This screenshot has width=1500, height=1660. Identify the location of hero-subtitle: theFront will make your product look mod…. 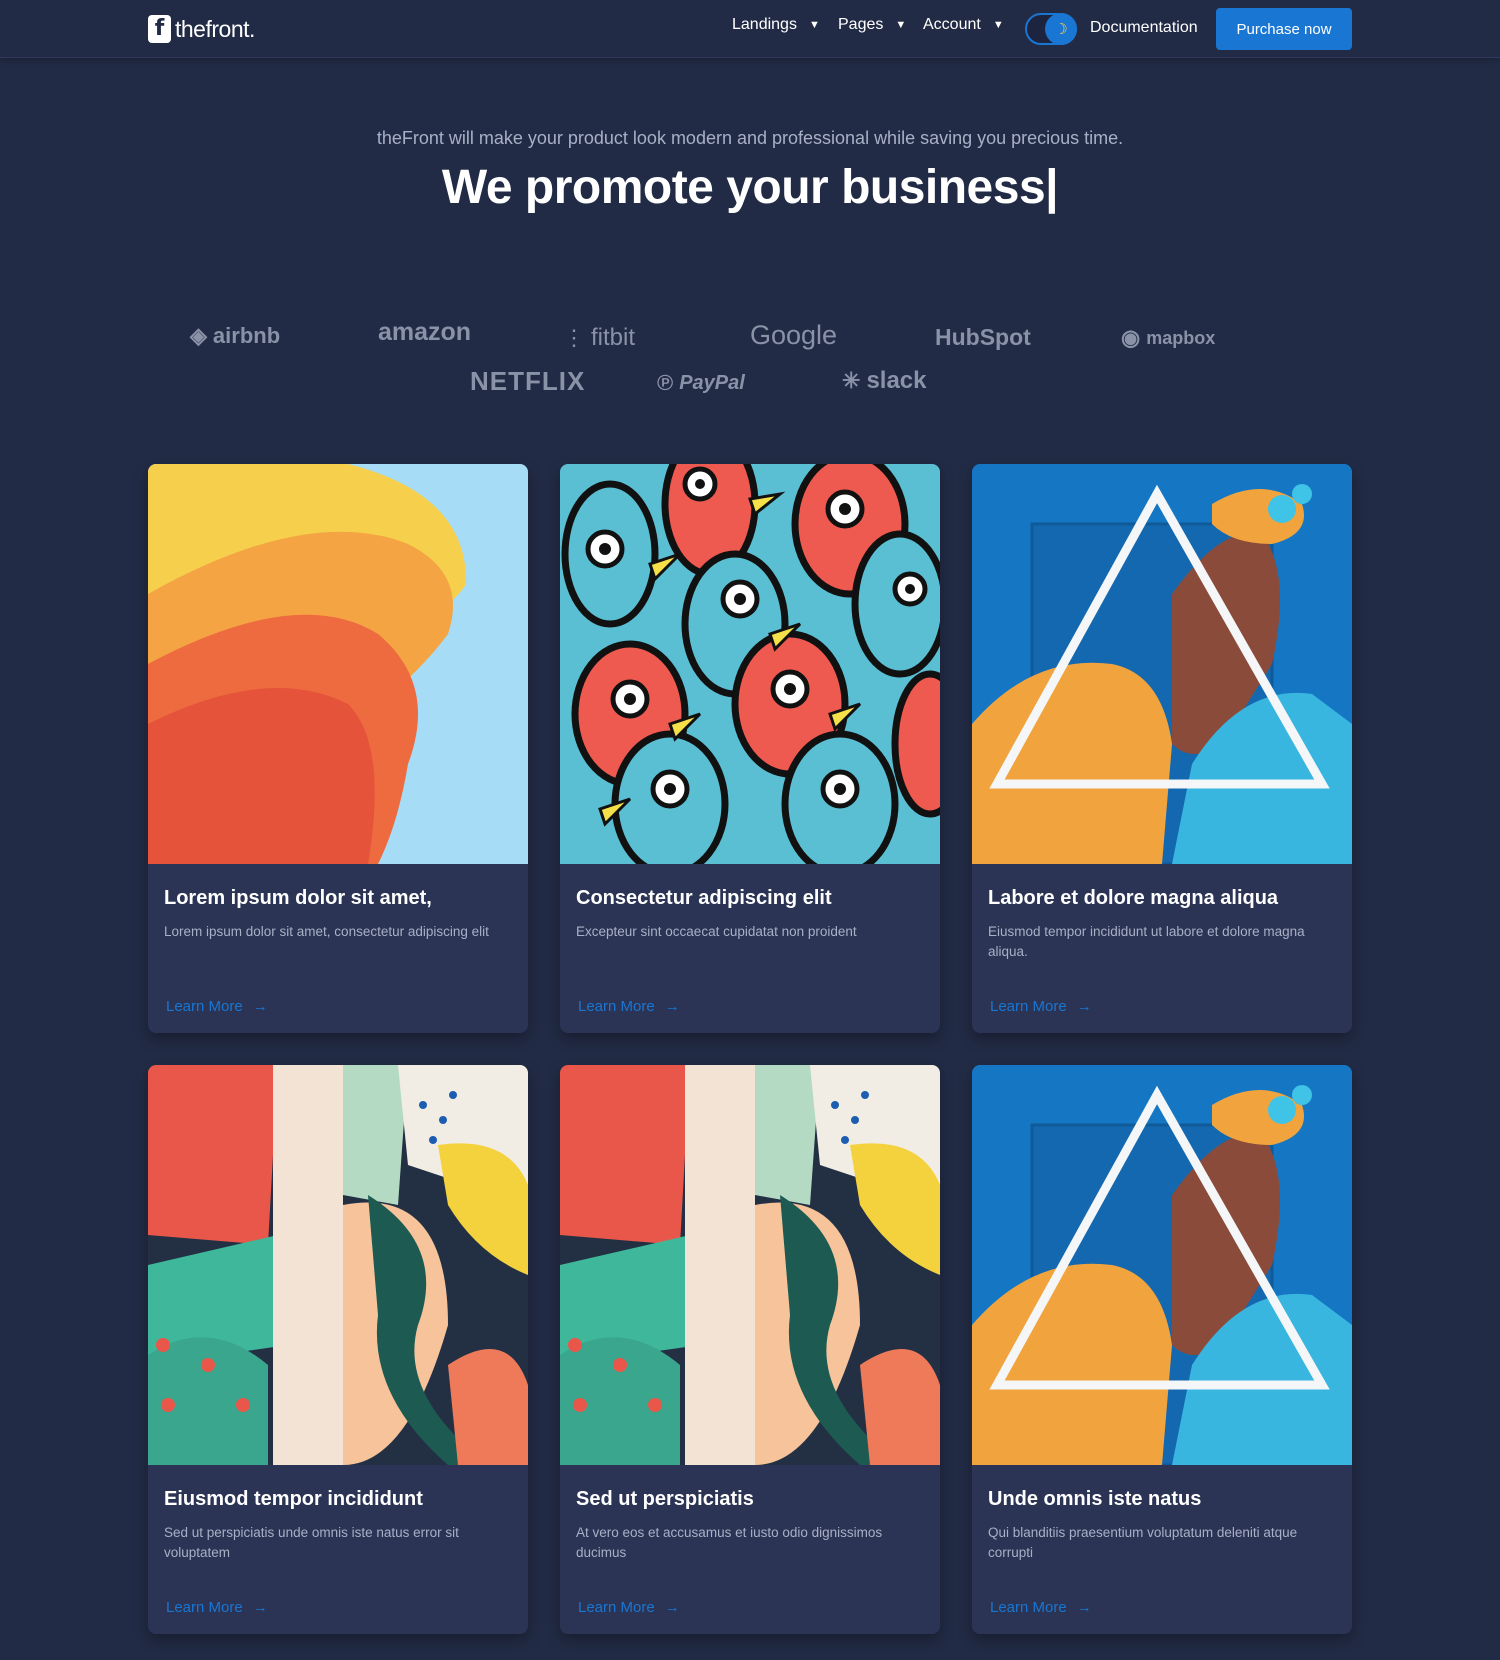
(750, 138).